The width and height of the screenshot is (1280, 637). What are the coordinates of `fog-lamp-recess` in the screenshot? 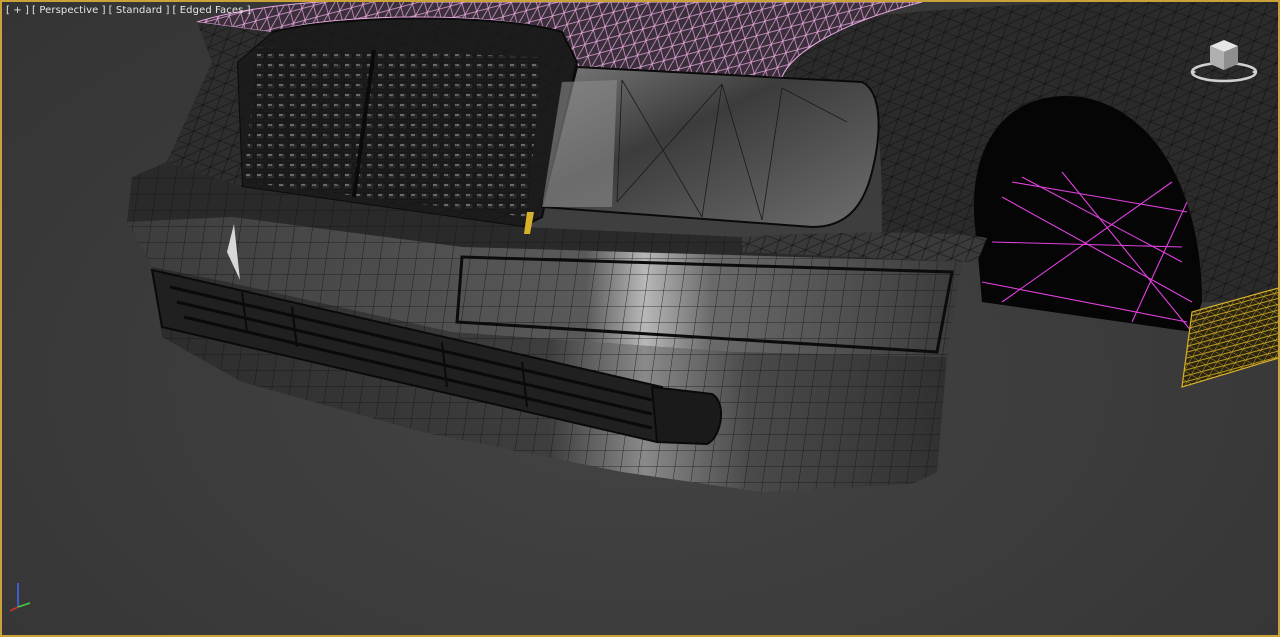 It's located at (686, 415).